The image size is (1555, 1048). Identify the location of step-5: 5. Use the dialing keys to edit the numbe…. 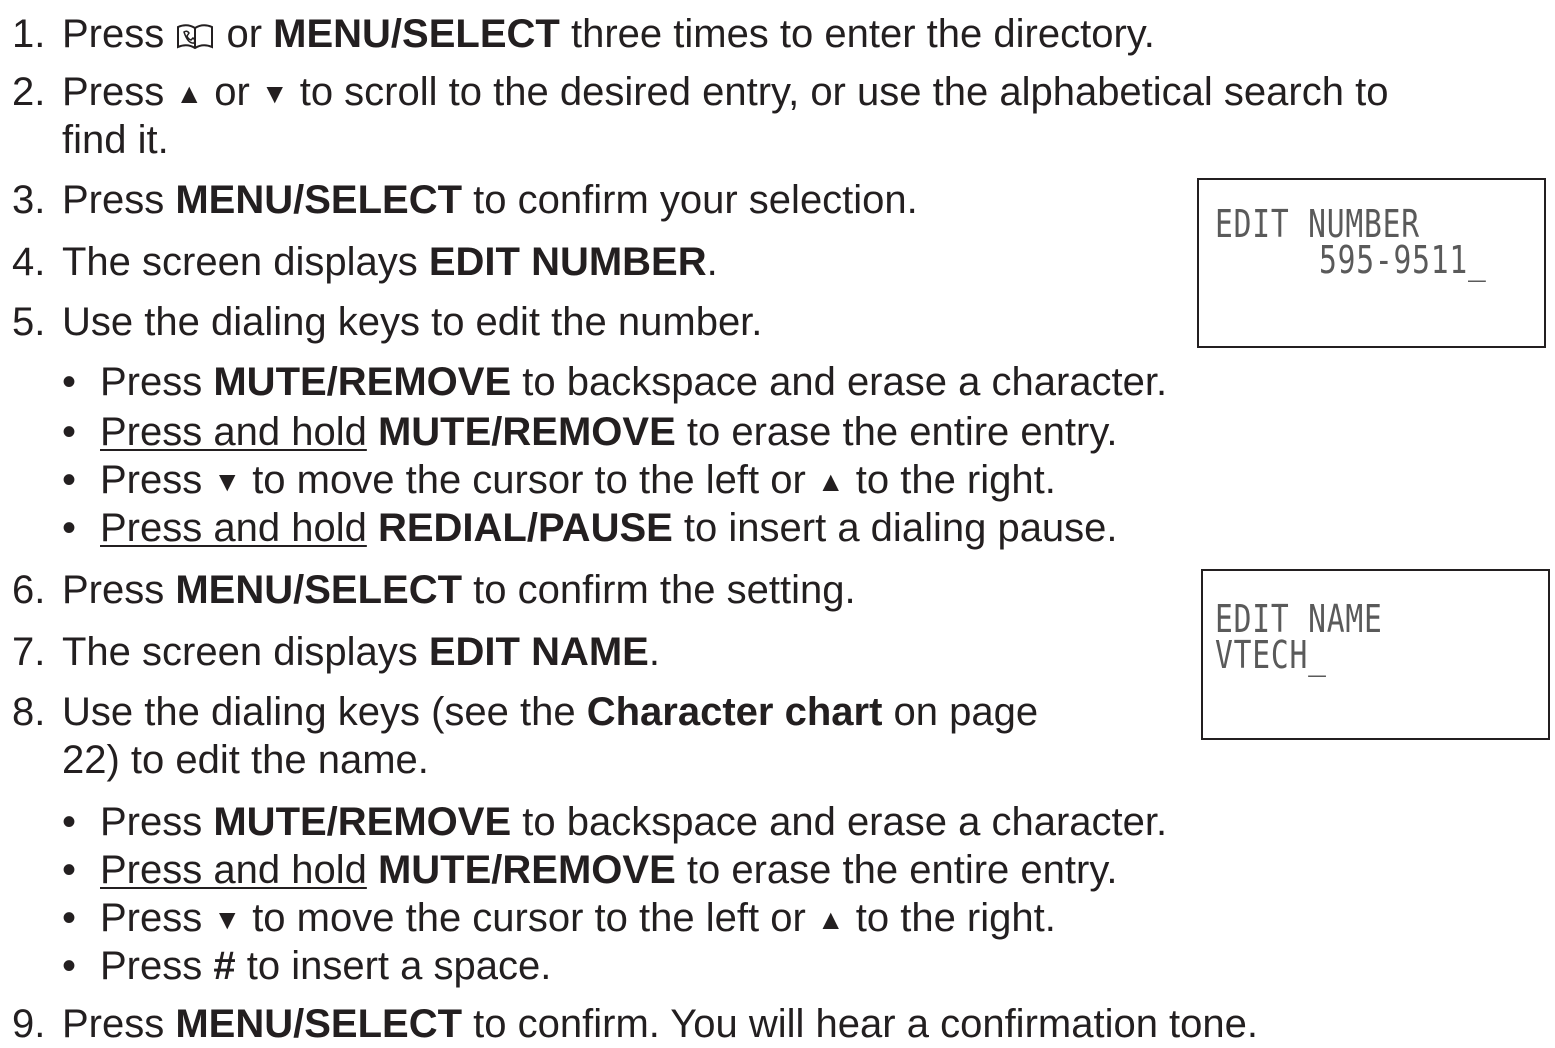
(387, 322).